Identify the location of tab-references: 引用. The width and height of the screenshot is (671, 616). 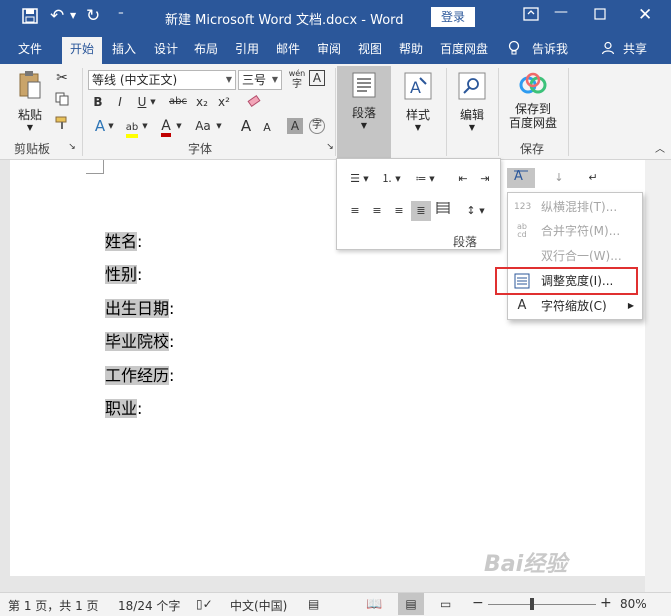
(247, 52).